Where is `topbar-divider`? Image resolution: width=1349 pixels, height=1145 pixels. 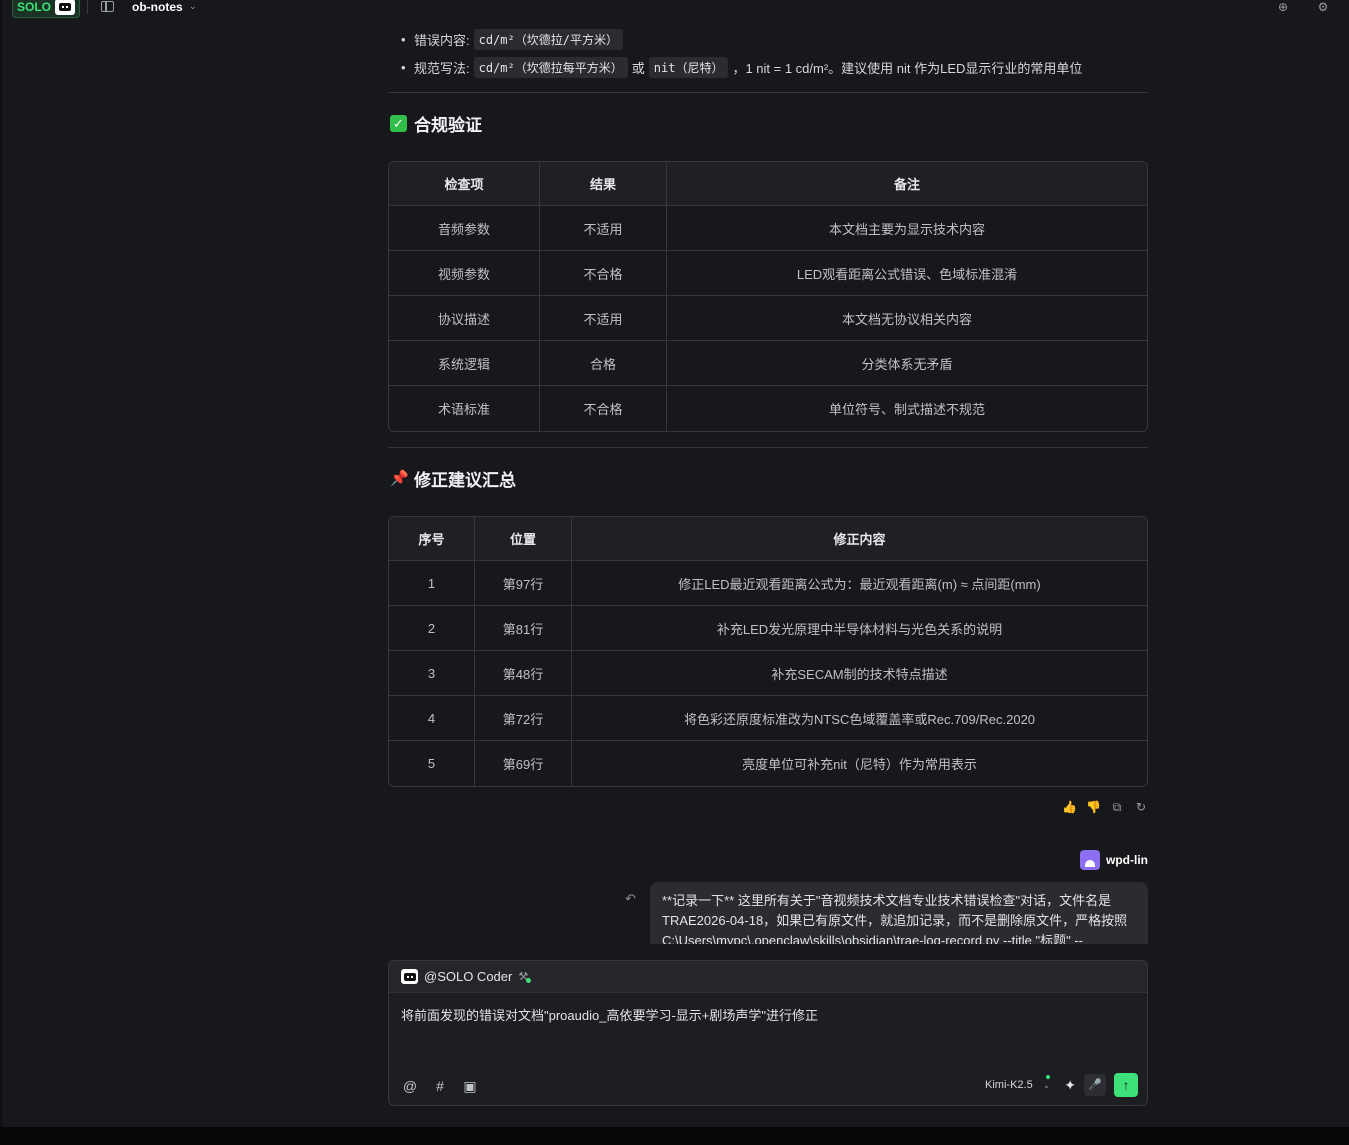 topbar-divider is located at coordinates (87, 7).